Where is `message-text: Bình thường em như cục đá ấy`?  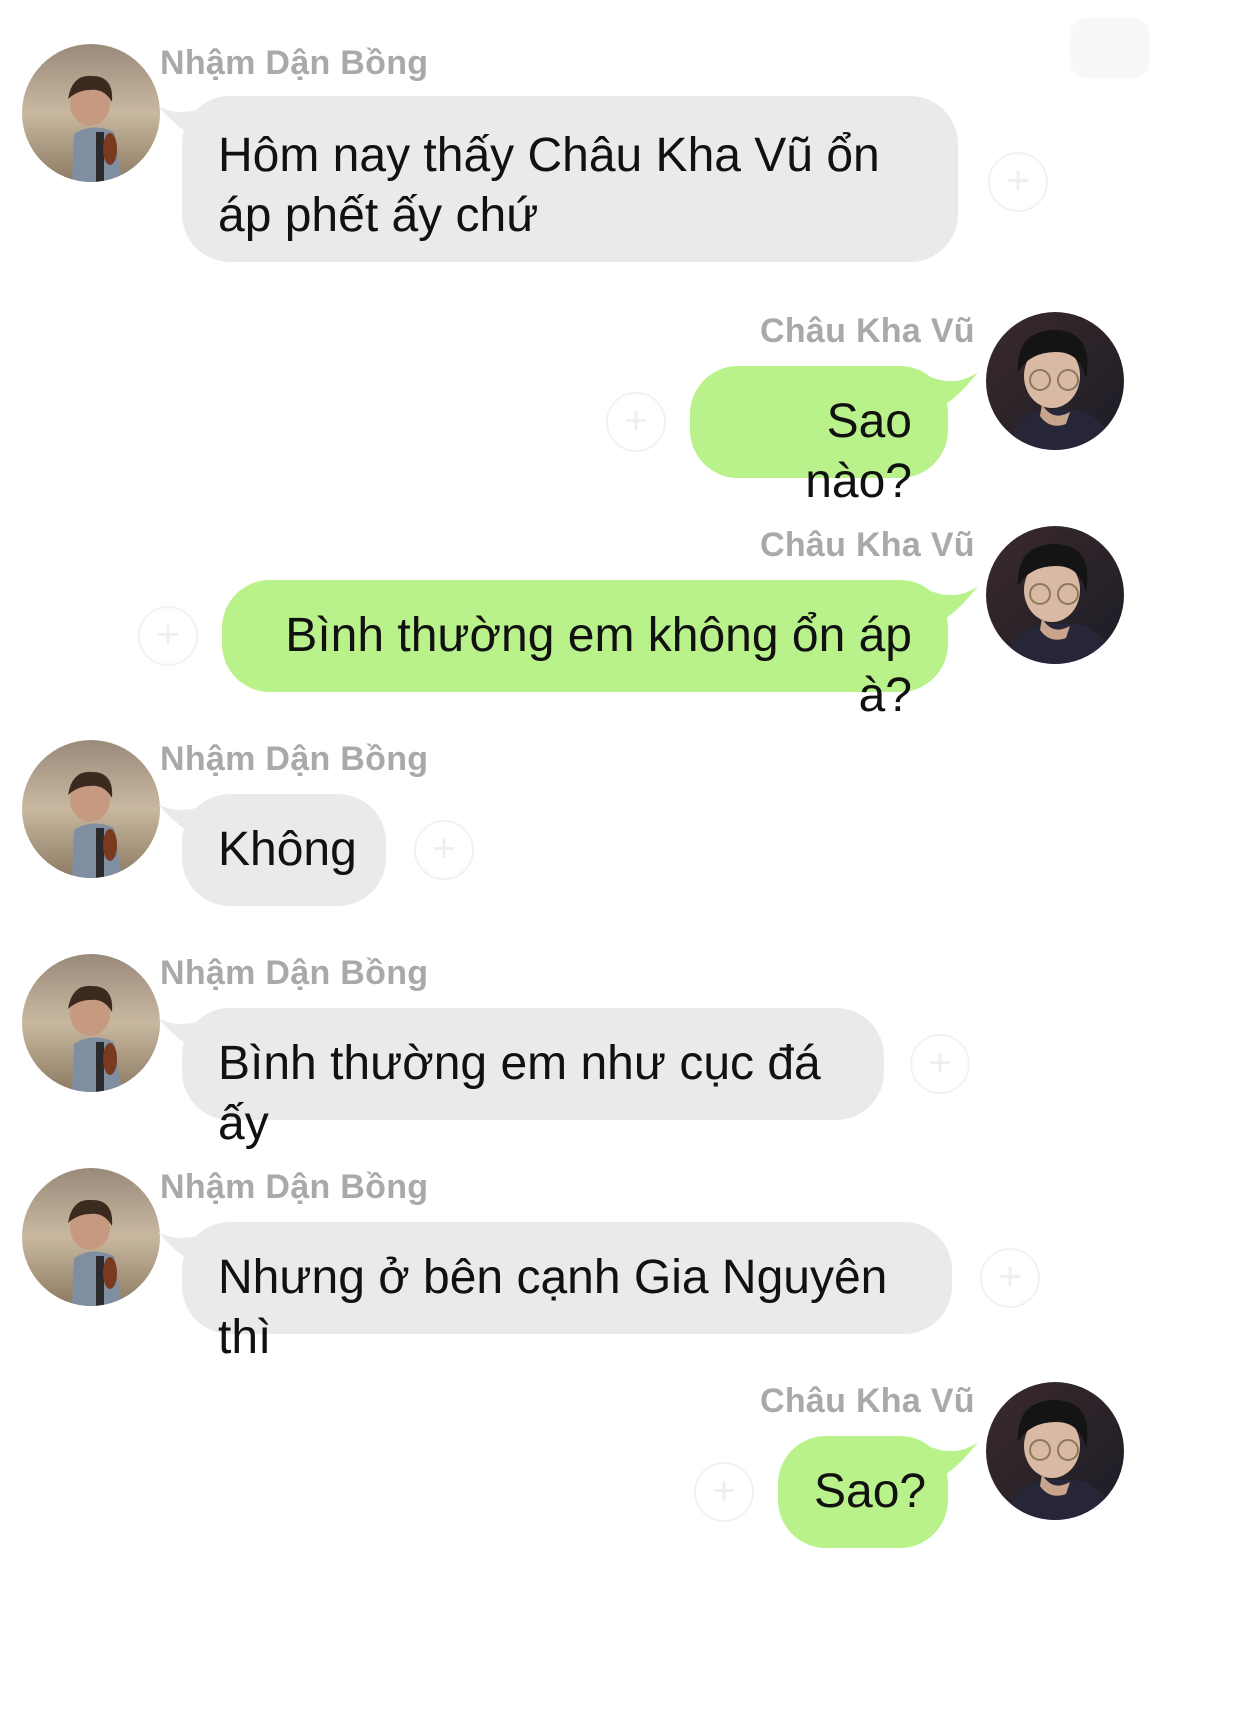
message-text: Bình thường em như cục đá ấy is located at coordinates (519, 1093).